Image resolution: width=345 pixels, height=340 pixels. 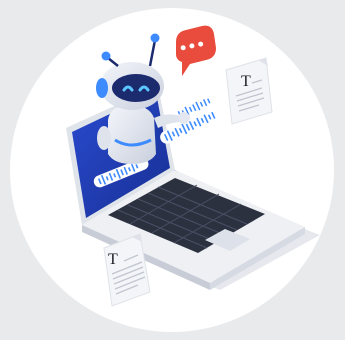 I want to click on document-left-letter: T, so click(x=113, y=259).